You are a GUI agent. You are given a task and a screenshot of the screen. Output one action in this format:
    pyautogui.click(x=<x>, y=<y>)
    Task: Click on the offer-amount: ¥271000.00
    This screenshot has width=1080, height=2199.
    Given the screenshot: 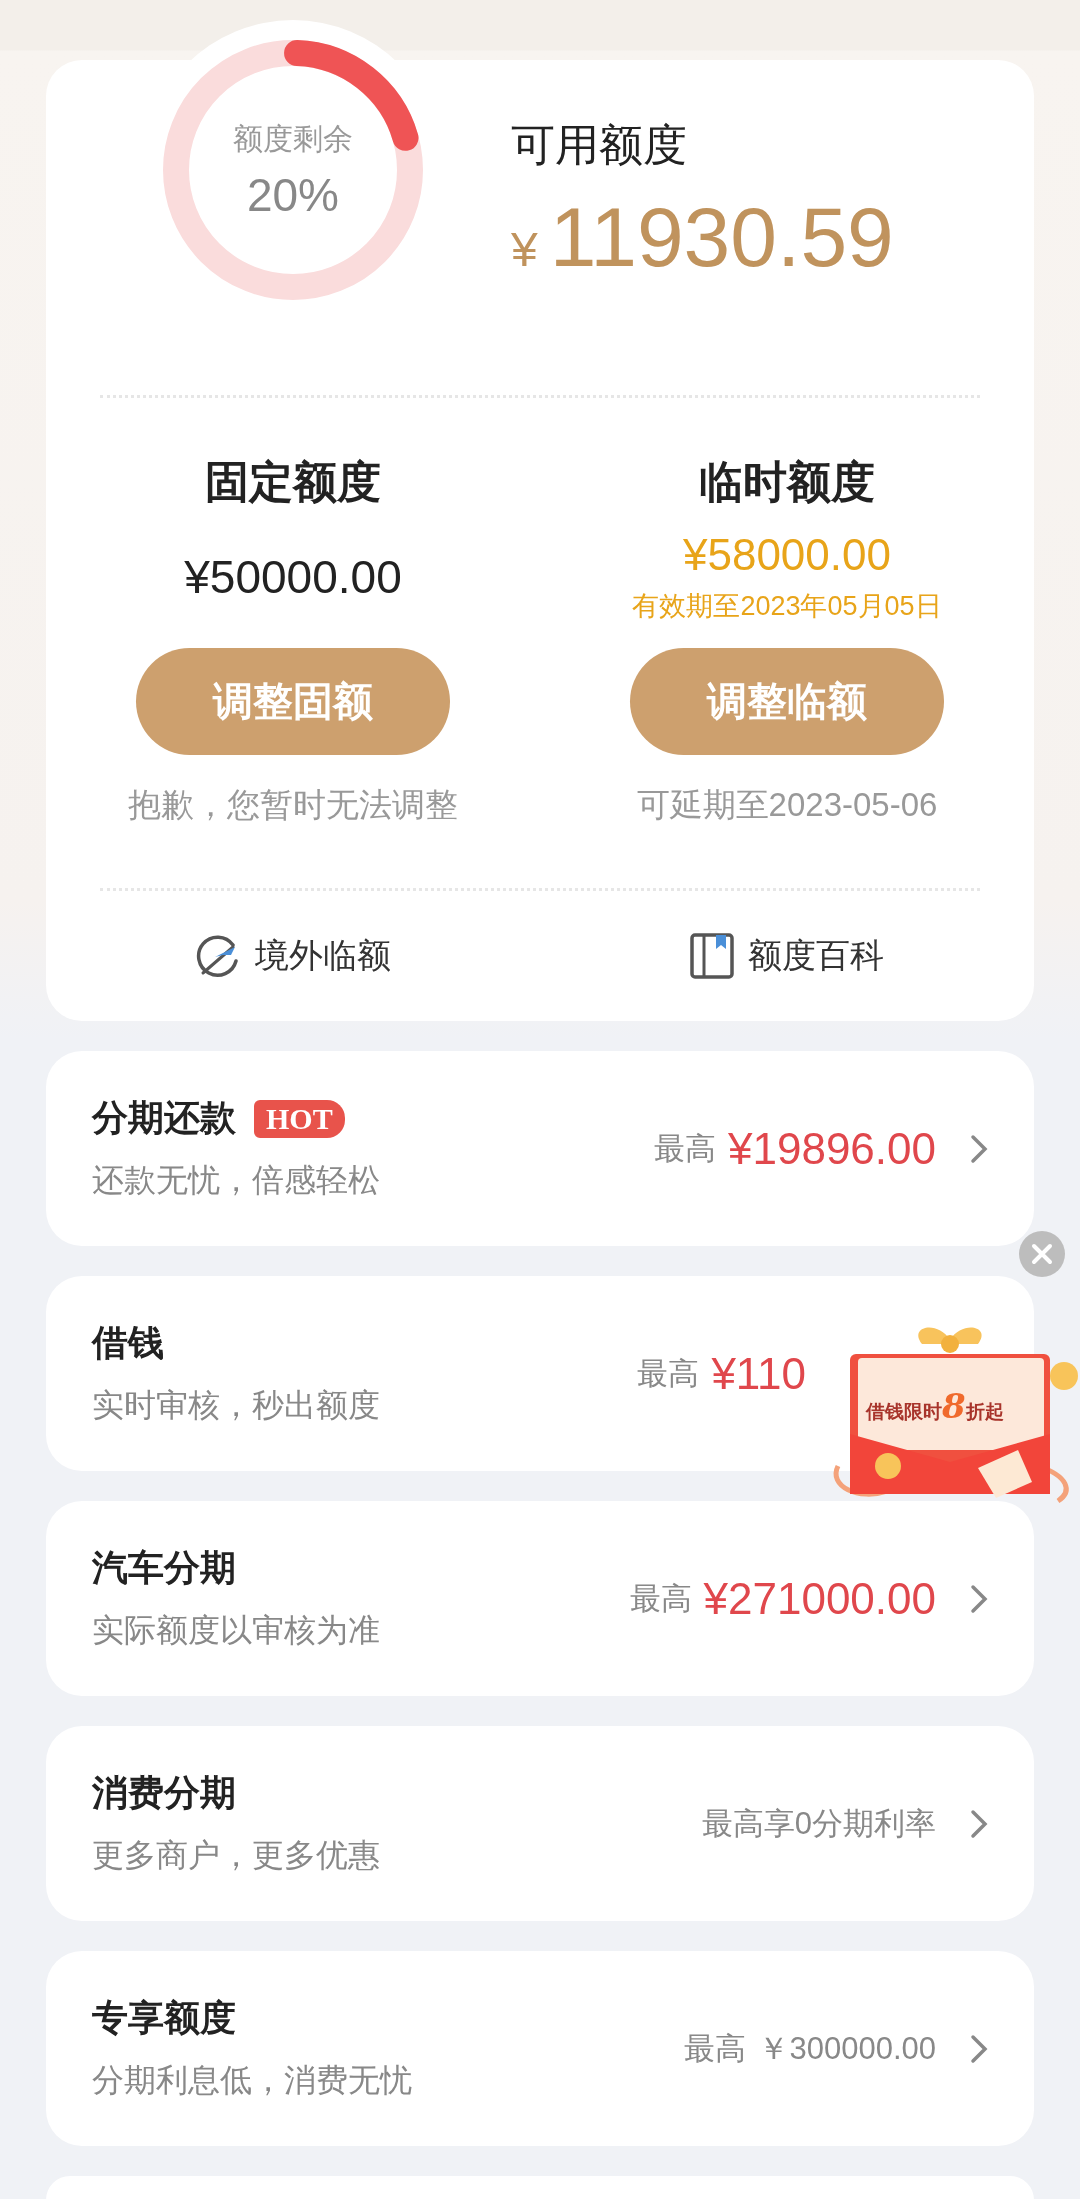 What is the action you would take?
    pyautogui.click(x=819, y=1598)
    